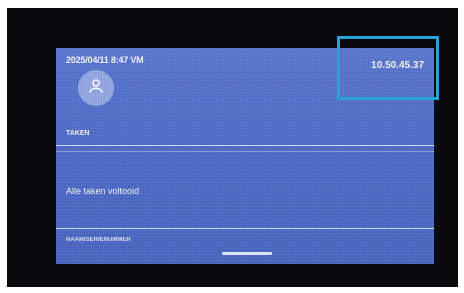  What do you see at coordinates (98, 240) in the screenshot?
I see `footer-text: NAAM/SERIENUMMER` at bounding box center [98, 240].